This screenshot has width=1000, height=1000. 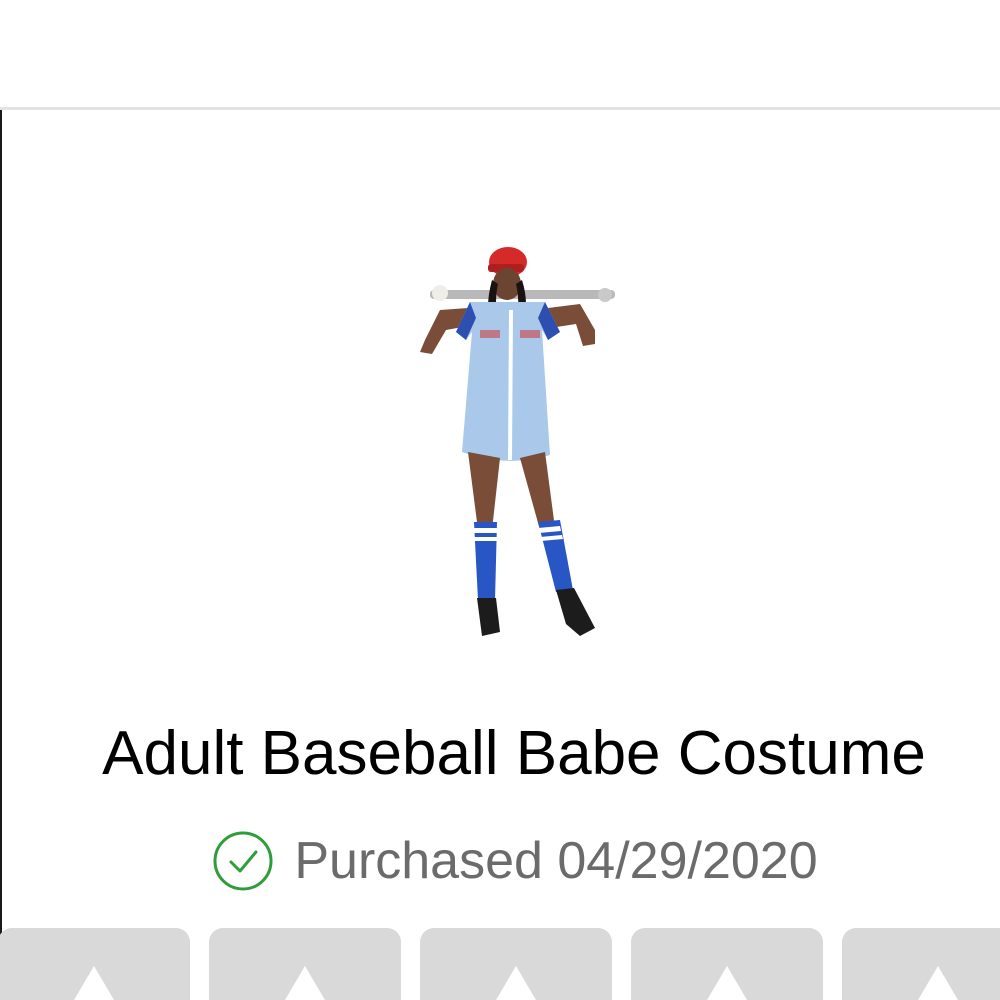 I want to click on product-title: Adult Baseball Babe Costume, so click(x=514, y=753).